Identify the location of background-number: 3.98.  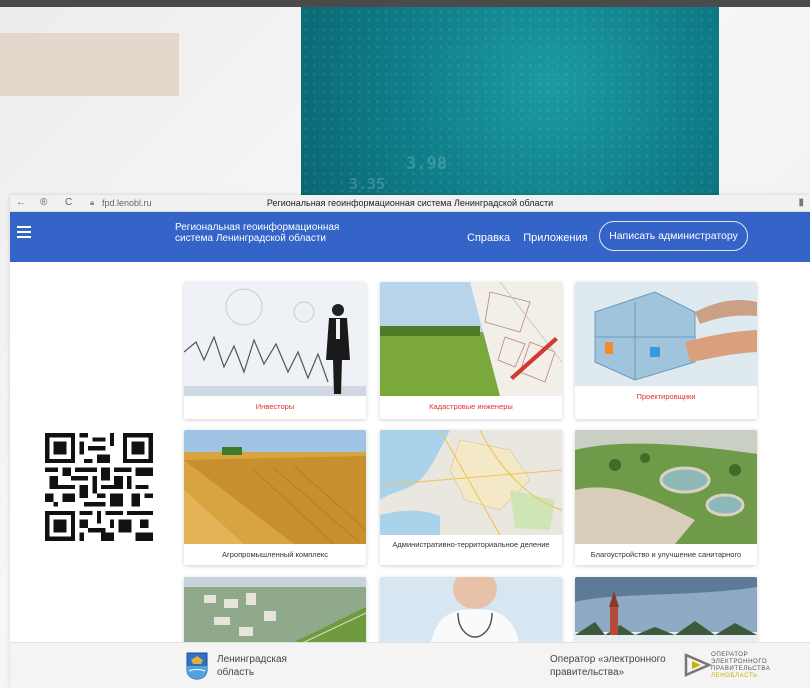
(426, 164).